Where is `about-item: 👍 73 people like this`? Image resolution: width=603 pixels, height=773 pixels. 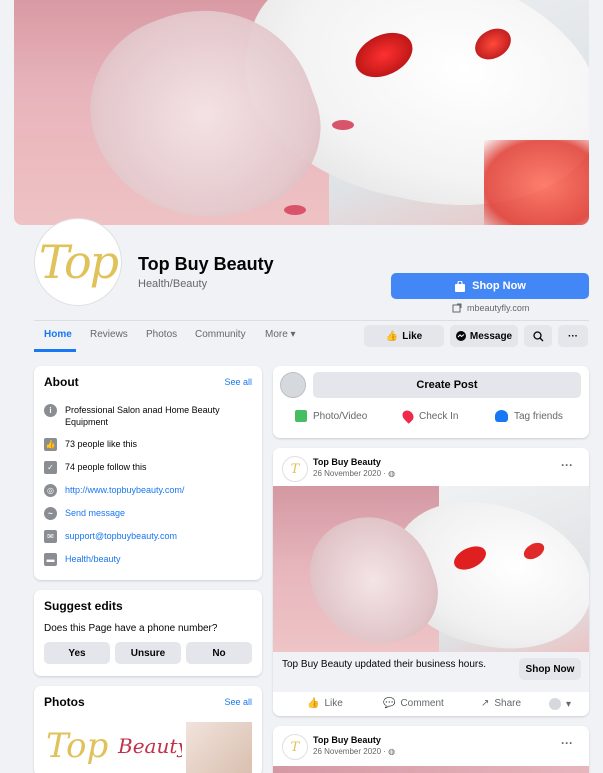
about-item: 👍 73 people like this is located at coordinates (149, 444).